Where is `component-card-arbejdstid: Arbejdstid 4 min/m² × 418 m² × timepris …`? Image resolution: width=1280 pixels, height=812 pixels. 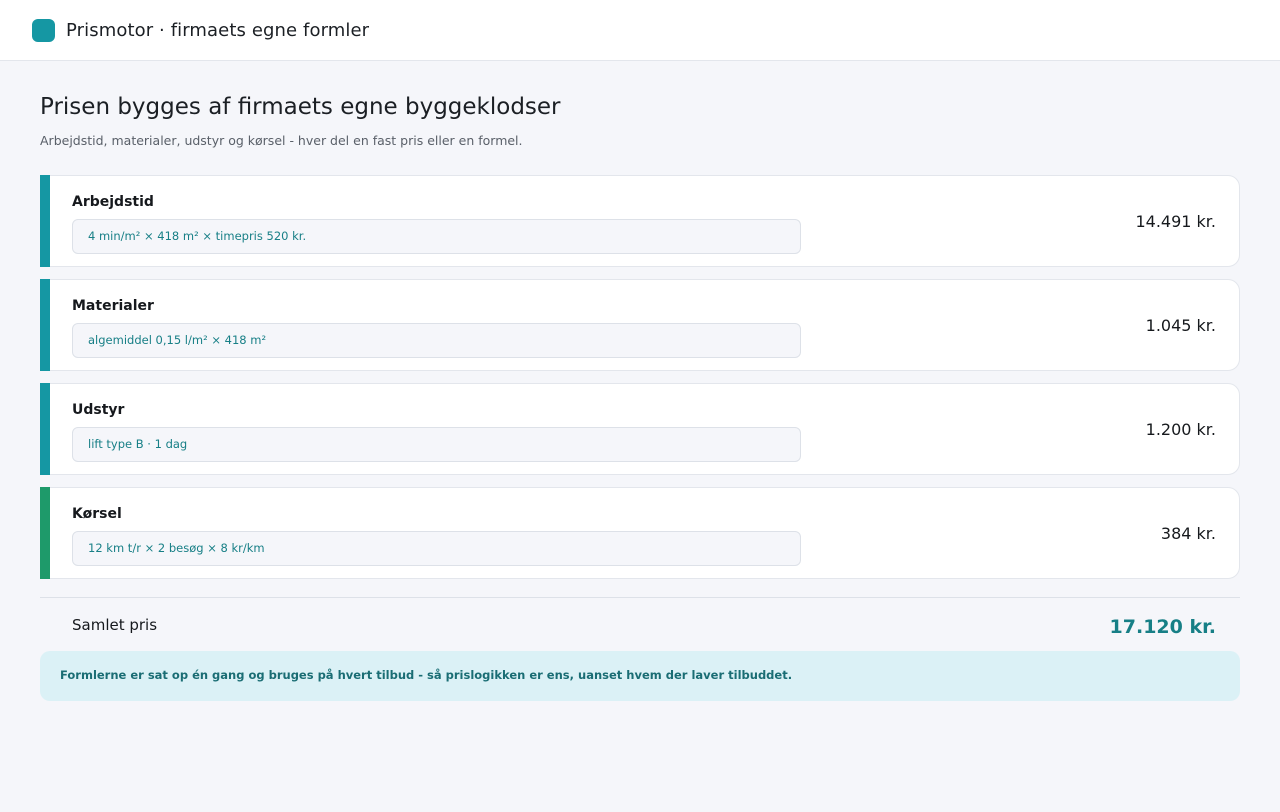 component-card-arbejdstid: Arbejdstid 4 min/m² × 418 m² × timepris … is located at coordinates (640, 221).